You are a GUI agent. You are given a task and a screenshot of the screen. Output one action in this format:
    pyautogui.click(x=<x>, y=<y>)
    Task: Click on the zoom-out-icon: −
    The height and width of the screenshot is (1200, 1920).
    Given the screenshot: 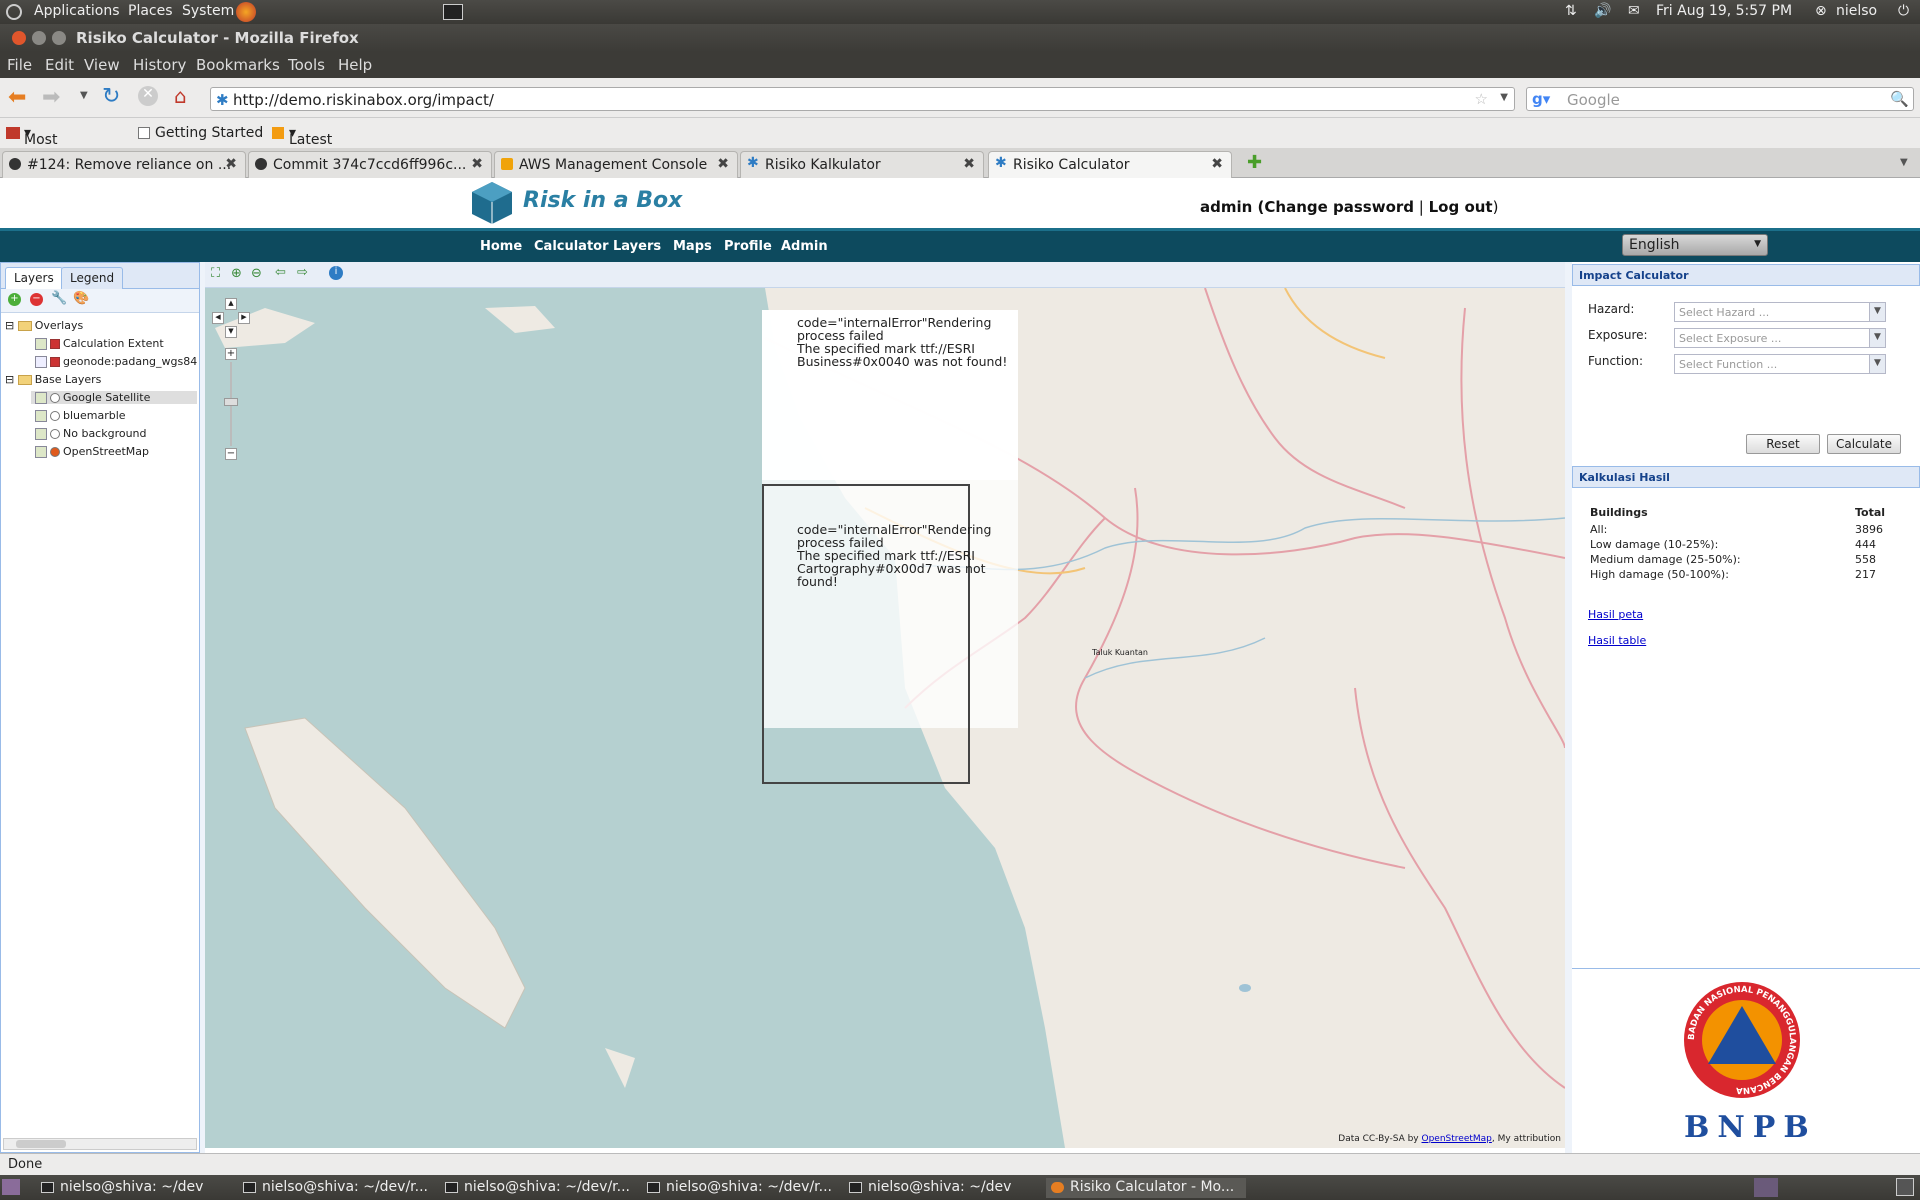 What is the action you would take?
    pyautogui.click(x=231, y=454)
    